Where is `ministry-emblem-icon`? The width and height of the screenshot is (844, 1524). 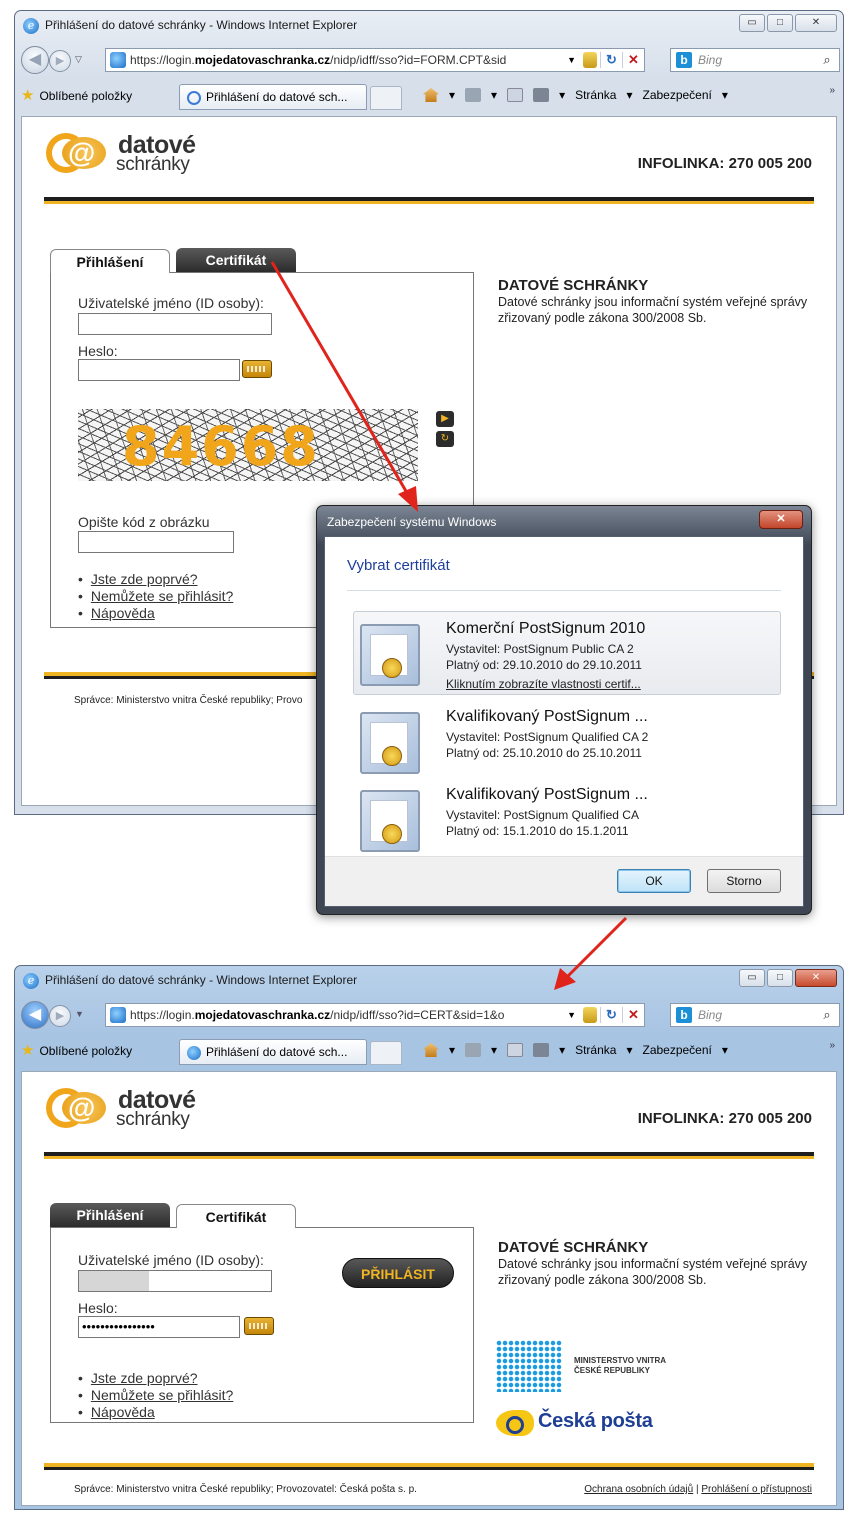
ministry-emblem-icon is located at coordinates (529, 1366).